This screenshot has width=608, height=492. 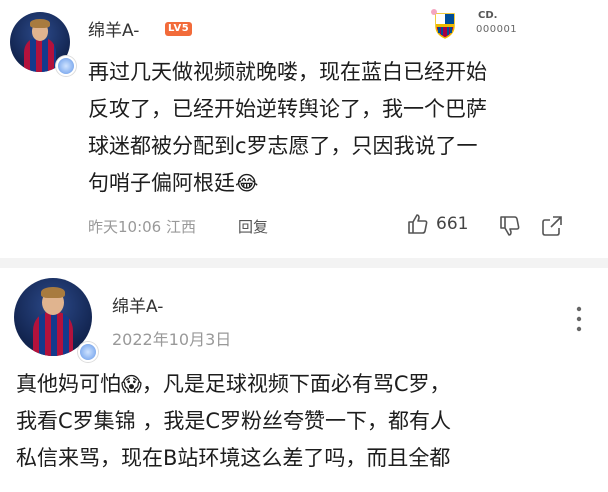 What do you see at coordinates (161, 183) in the screenshot?
I see `comment-line: 句哨子偏阿根廷` at bounding box center [161, 183].